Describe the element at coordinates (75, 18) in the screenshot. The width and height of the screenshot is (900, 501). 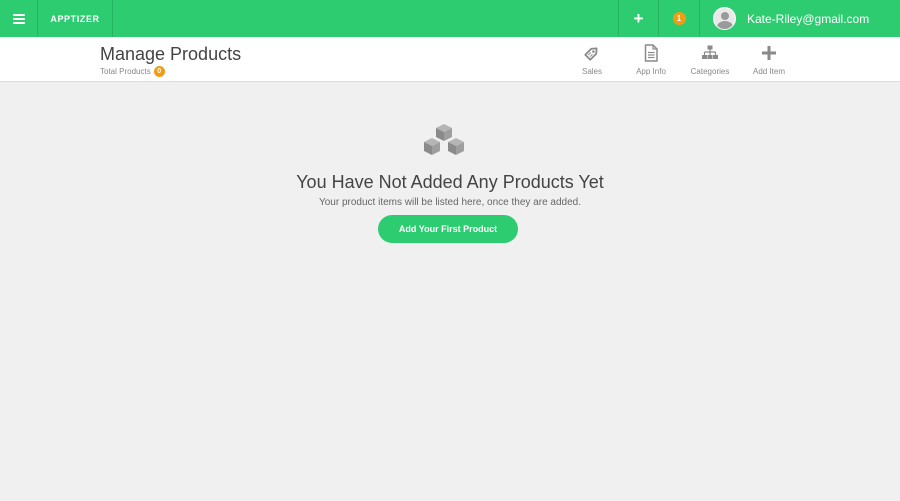
I see `brand-logo: APPTIZER` at that location.